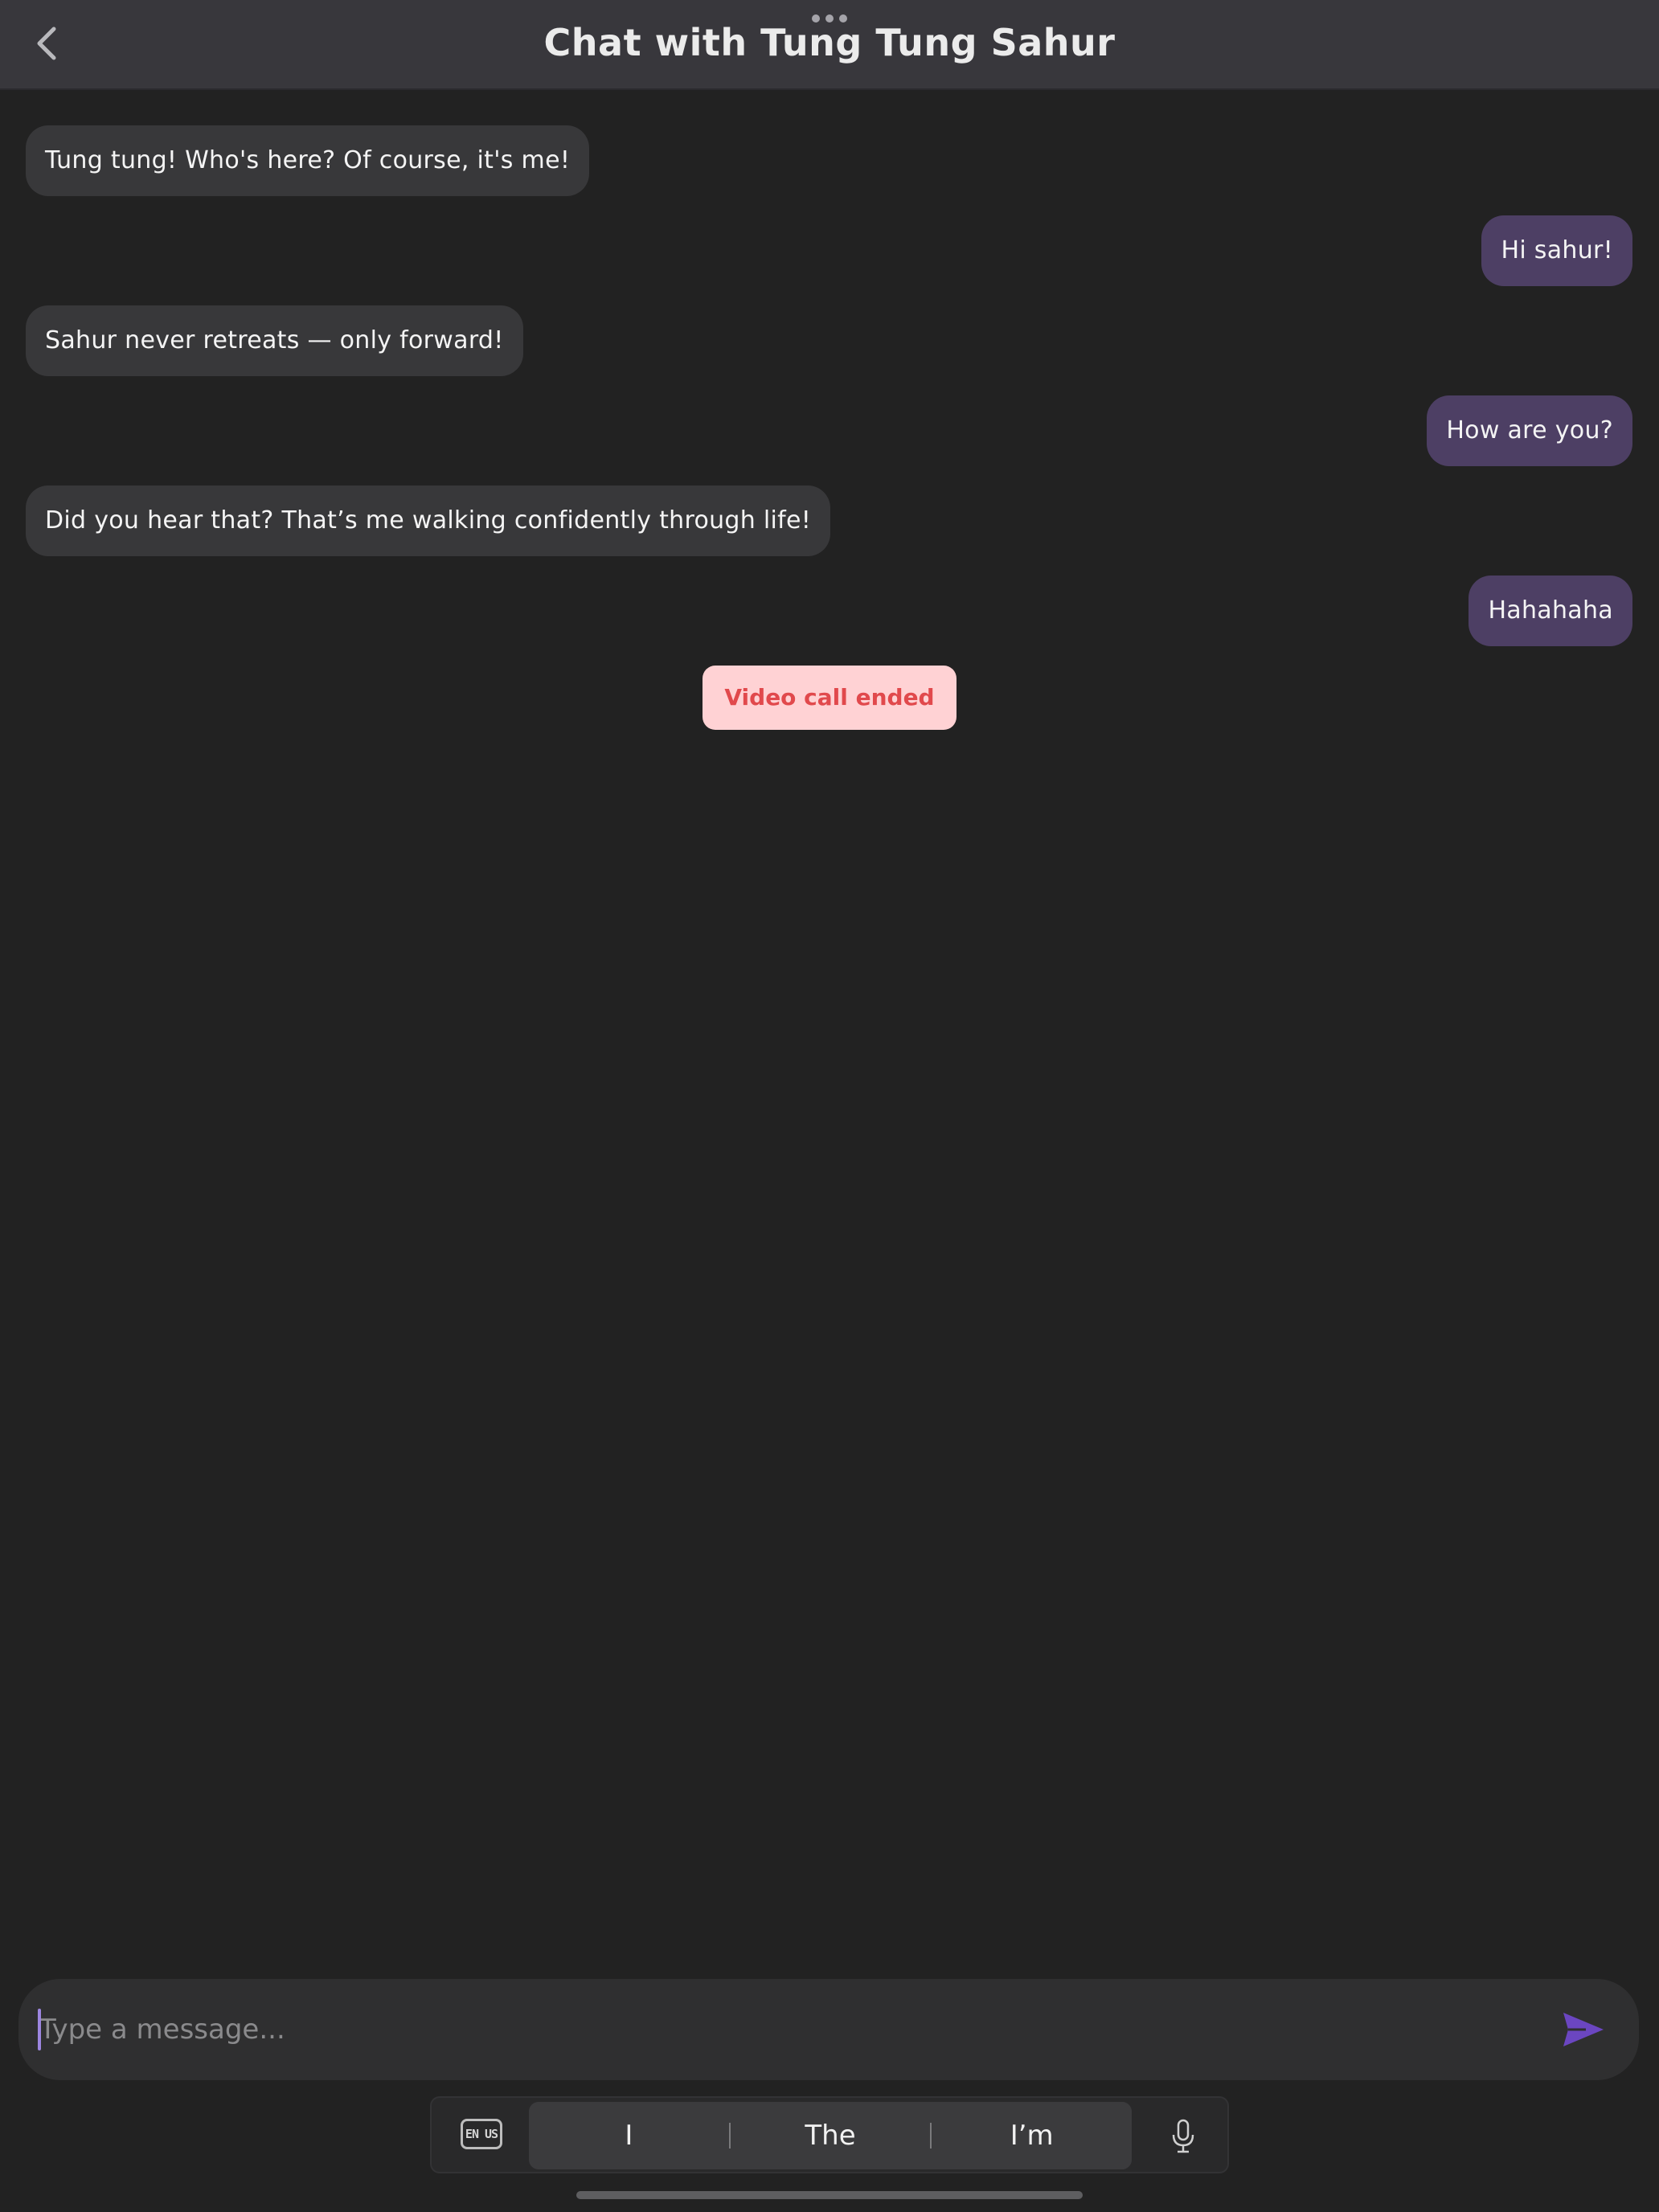  What do you see at coordinates (829, 42) in the screenshot?
I see `page-title: Chat with Tung Tung Sahur` at bounding box center [829, 42].